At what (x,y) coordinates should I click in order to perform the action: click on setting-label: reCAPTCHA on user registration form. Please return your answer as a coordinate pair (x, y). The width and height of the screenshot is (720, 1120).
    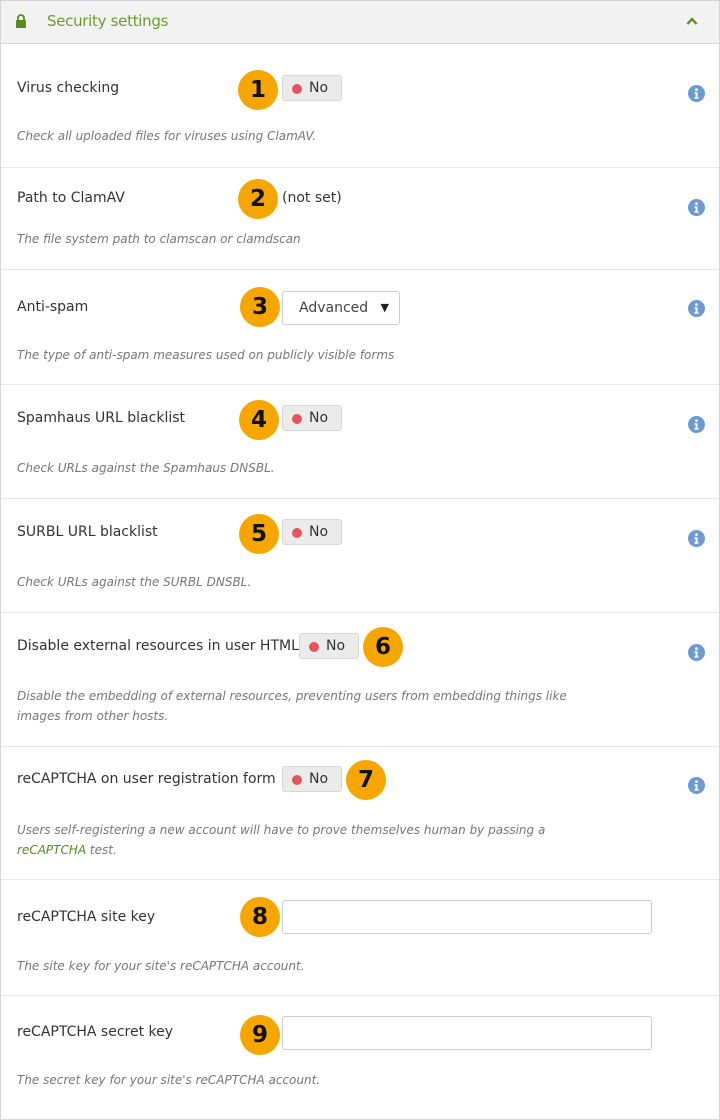
    Looking at the image, I should click on (146, 779).